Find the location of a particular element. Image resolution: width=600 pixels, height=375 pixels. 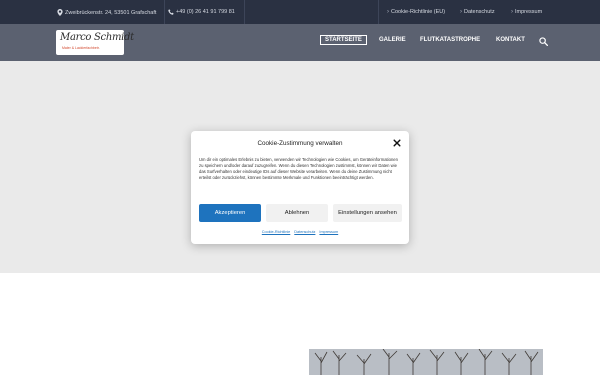

decline-button: Ablehnen is located at coordinates (297, 213).